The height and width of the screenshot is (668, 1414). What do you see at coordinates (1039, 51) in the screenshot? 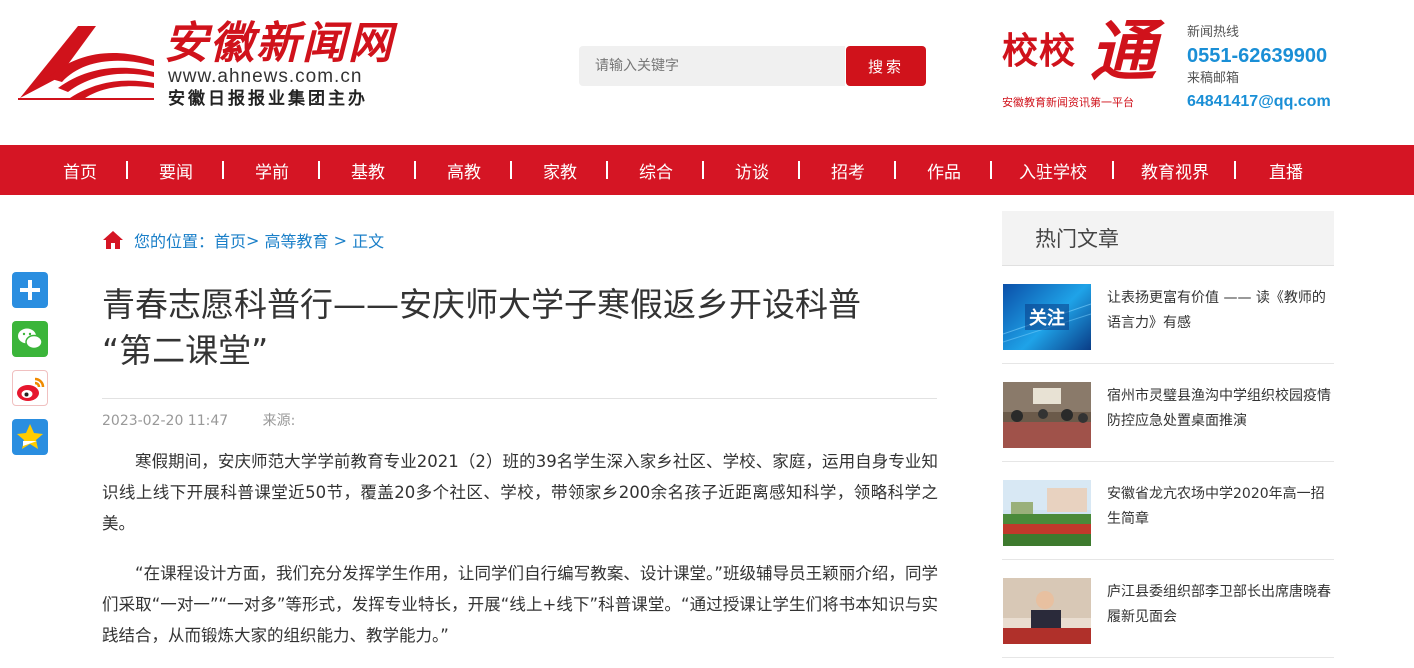
I see `partner-name: 校校` at bounding box center [1039, 51].